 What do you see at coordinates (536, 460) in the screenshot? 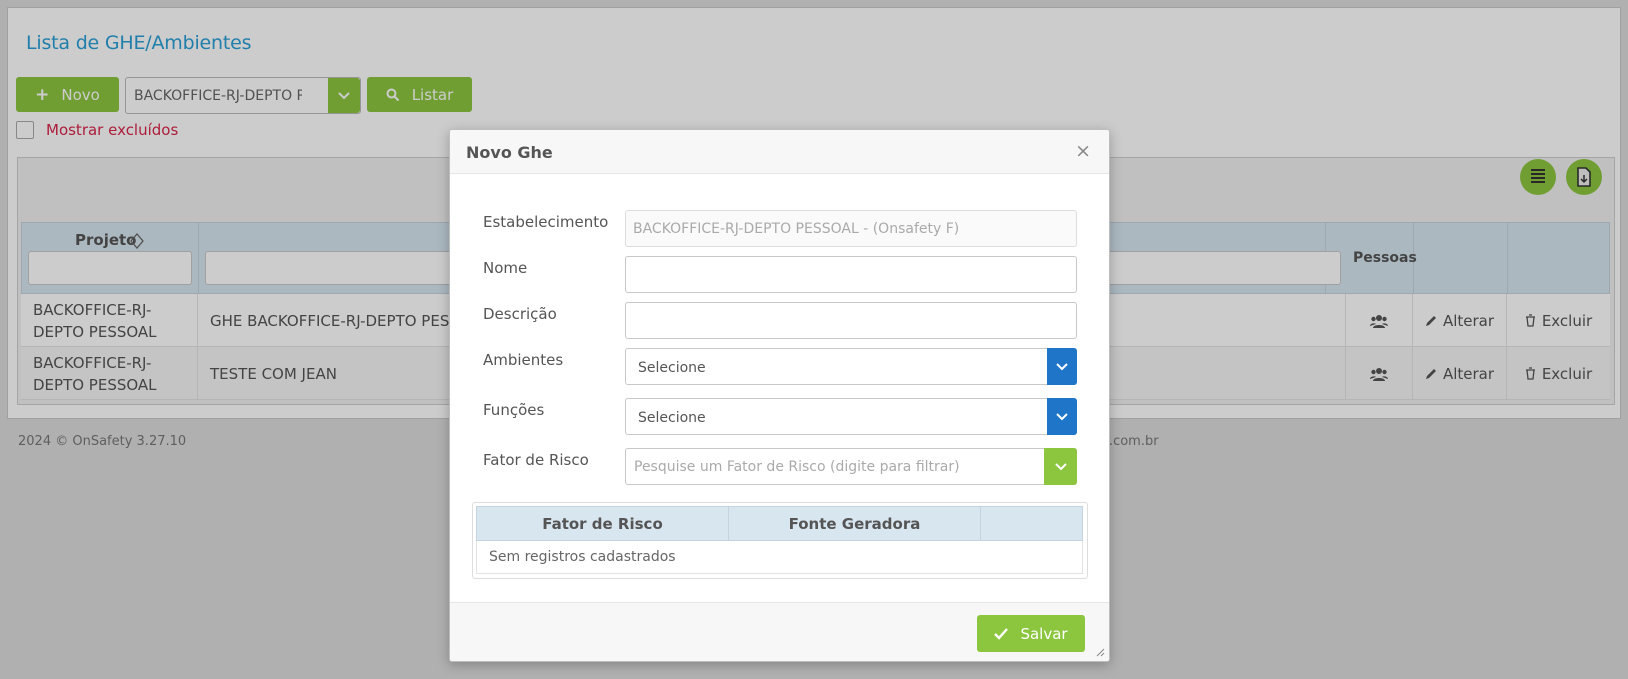
I see `risk-factor-label: Fator de Risco` at bounding box center [536, 460].